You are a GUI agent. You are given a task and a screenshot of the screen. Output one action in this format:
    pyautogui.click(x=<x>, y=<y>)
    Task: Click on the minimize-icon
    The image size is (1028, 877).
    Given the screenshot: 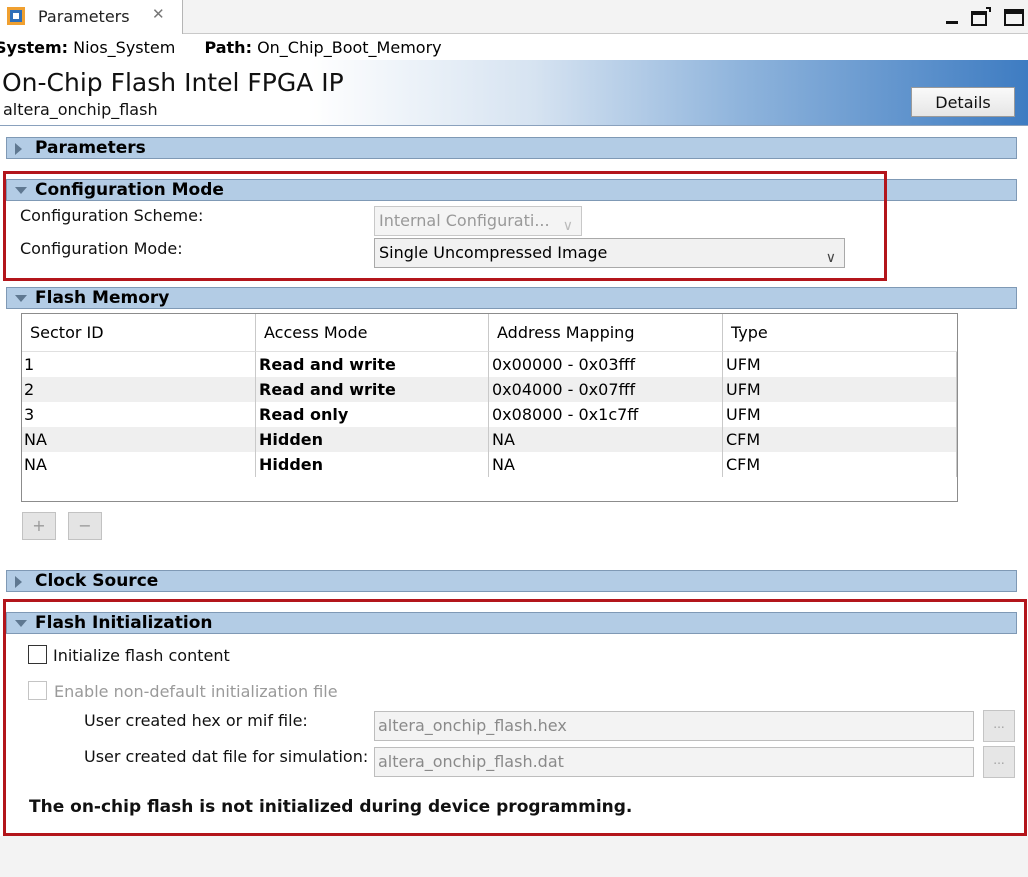 What is the action you would take?
    pyautogui.click(x=952, y=17)
    